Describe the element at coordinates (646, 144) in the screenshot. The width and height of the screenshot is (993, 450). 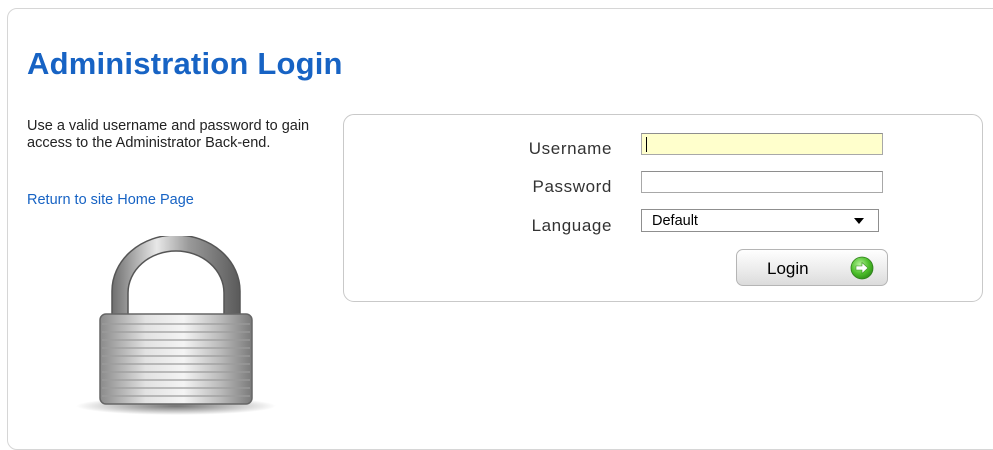
I see `text-caret` at that location.